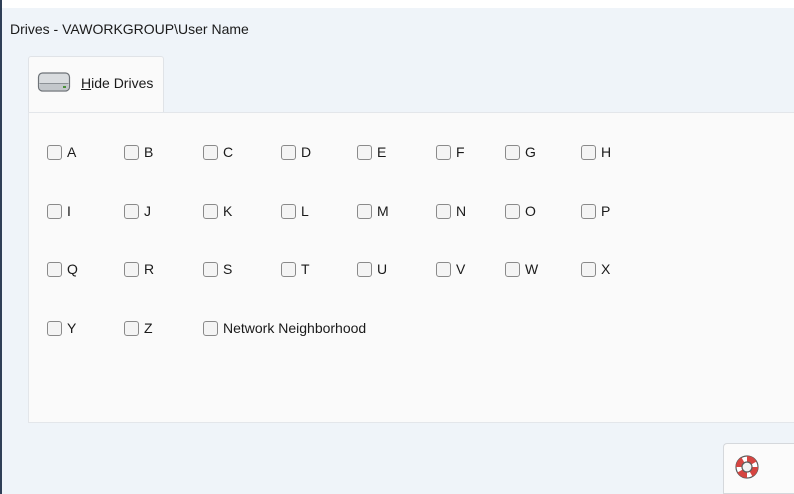 Image resolution: width=794 pixels, height=494 pixels. I want to click on drive-checkbox-z: Z, so click(138, 328).